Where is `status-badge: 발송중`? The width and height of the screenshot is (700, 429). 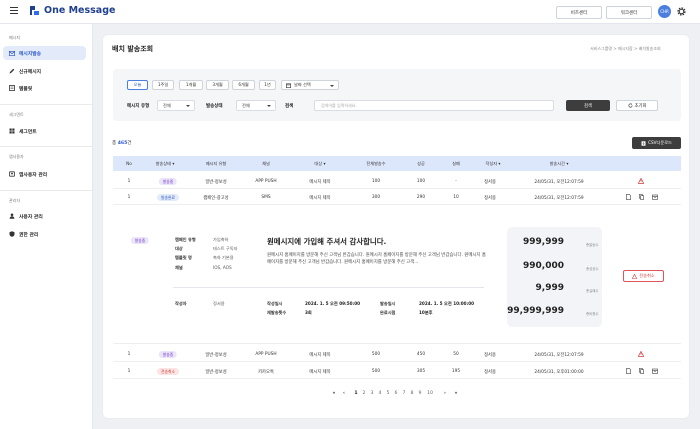
status-badge: 발송중 is located at coordinates (168, 181).